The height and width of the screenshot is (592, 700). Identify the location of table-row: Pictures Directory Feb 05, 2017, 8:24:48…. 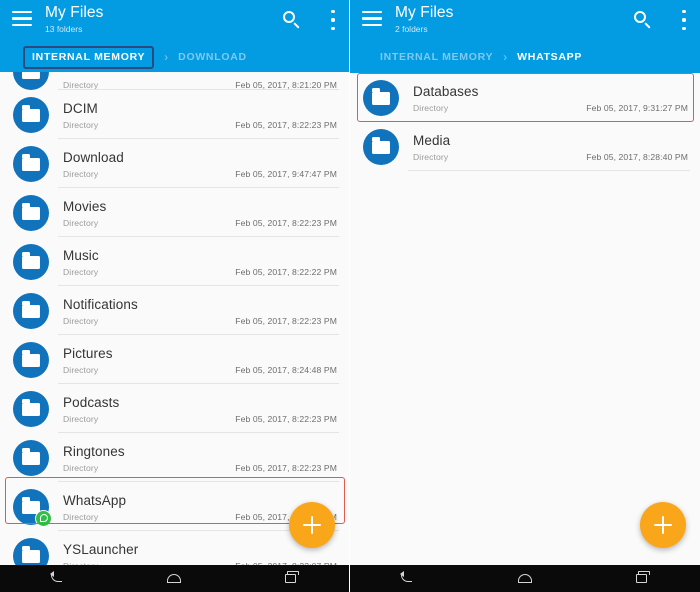
(174, 359).